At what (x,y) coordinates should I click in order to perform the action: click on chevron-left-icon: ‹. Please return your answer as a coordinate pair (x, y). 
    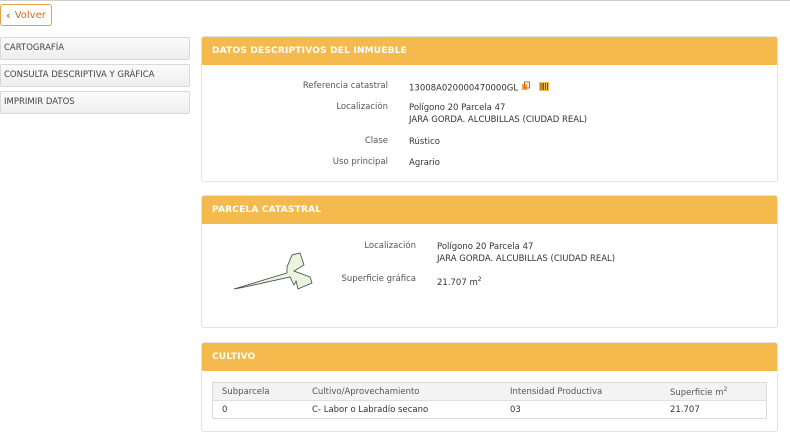
    Looking at the image, I should click on (8, 15).